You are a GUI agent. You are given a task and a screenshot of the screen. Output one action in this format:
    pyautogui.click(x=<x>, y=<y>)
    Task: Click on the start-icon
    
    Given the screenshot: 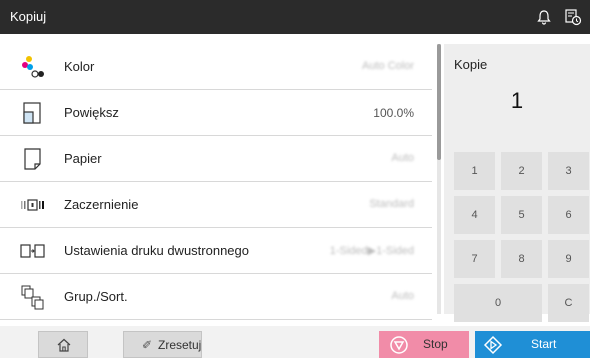 What is the action you would take?
    pyautogui.click(x=493, y=345)
    